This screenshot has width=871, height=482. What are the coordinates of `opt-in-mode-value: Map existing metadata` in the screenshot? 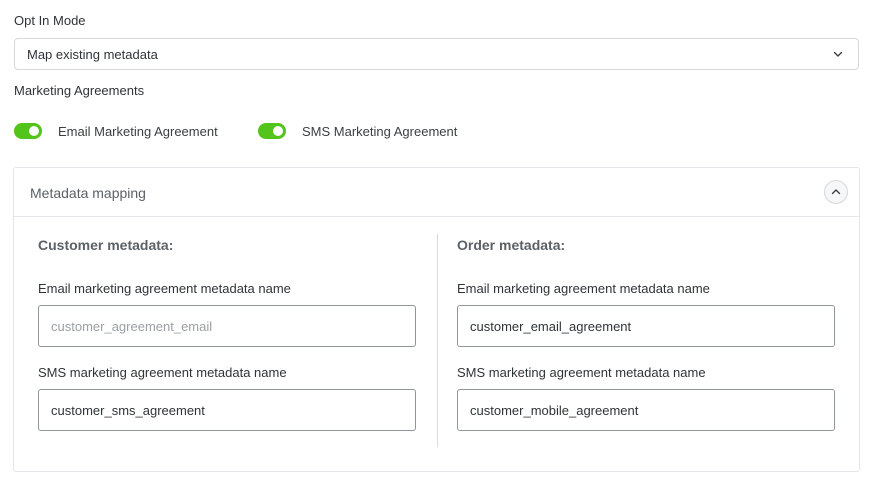 It's located at (92, 54).